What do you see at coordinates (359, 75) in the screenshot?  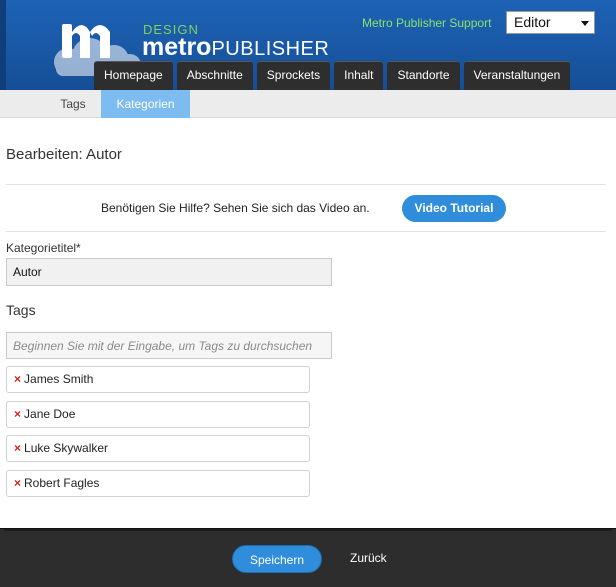 I see `nav-inhalt: Inhalt` at bounding box center [359, 75].